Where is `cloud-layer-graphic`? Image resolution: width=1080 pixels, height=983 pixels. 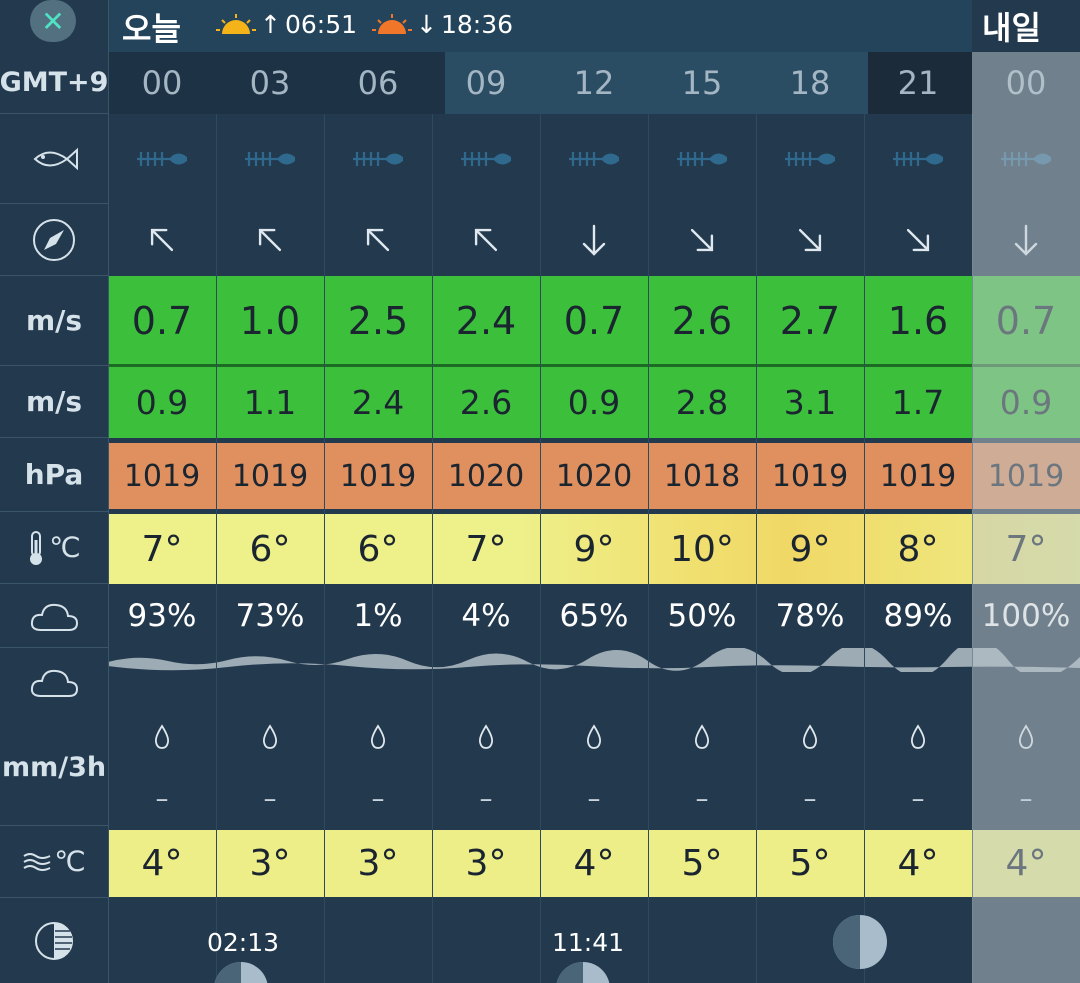
cloud-layer-graphic is located at coordinates (594, 660).